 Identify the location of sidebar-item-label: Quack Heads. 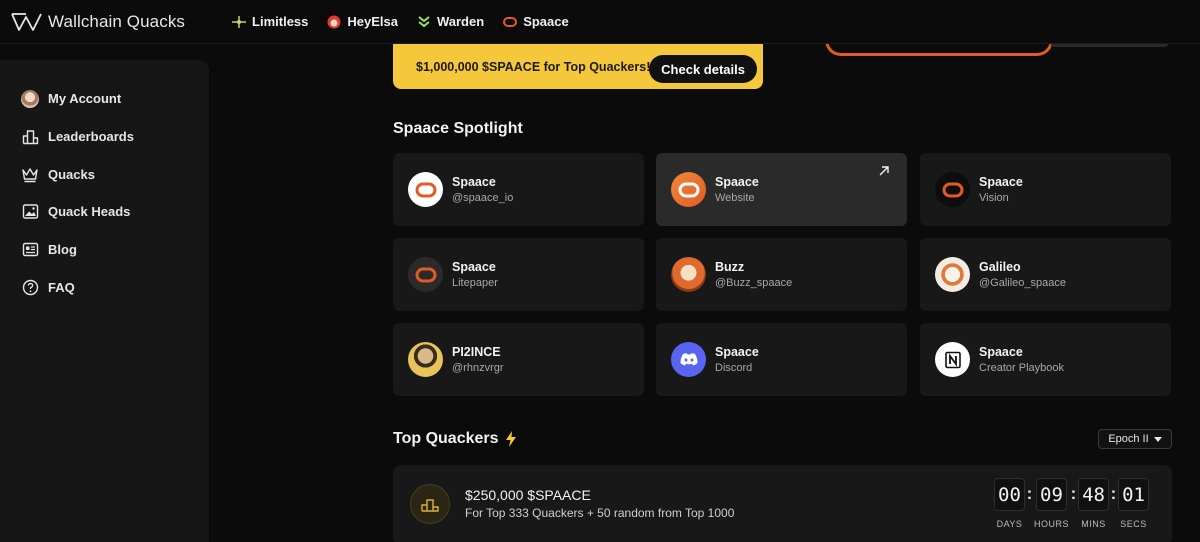
(89, 212).